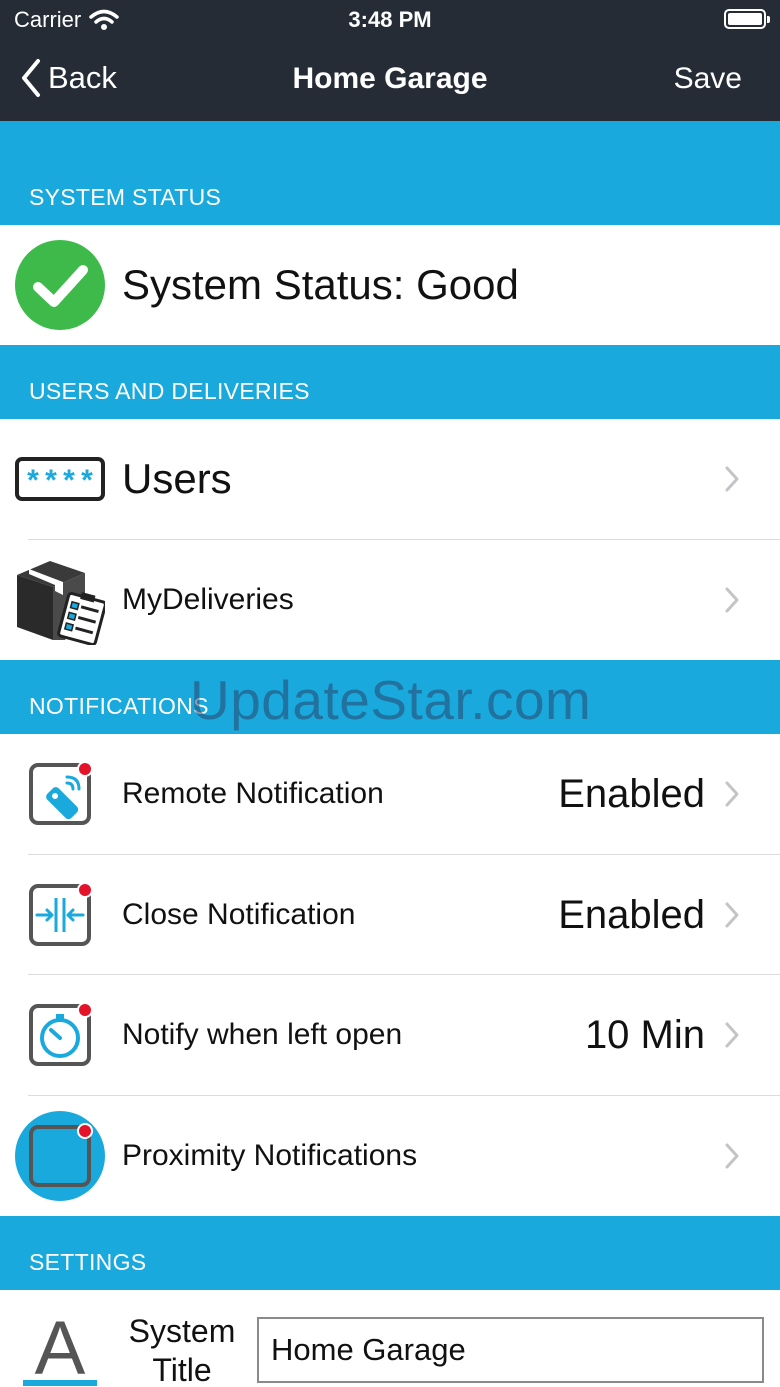  I want to click on package-checklist-icon, so click(61, 603).